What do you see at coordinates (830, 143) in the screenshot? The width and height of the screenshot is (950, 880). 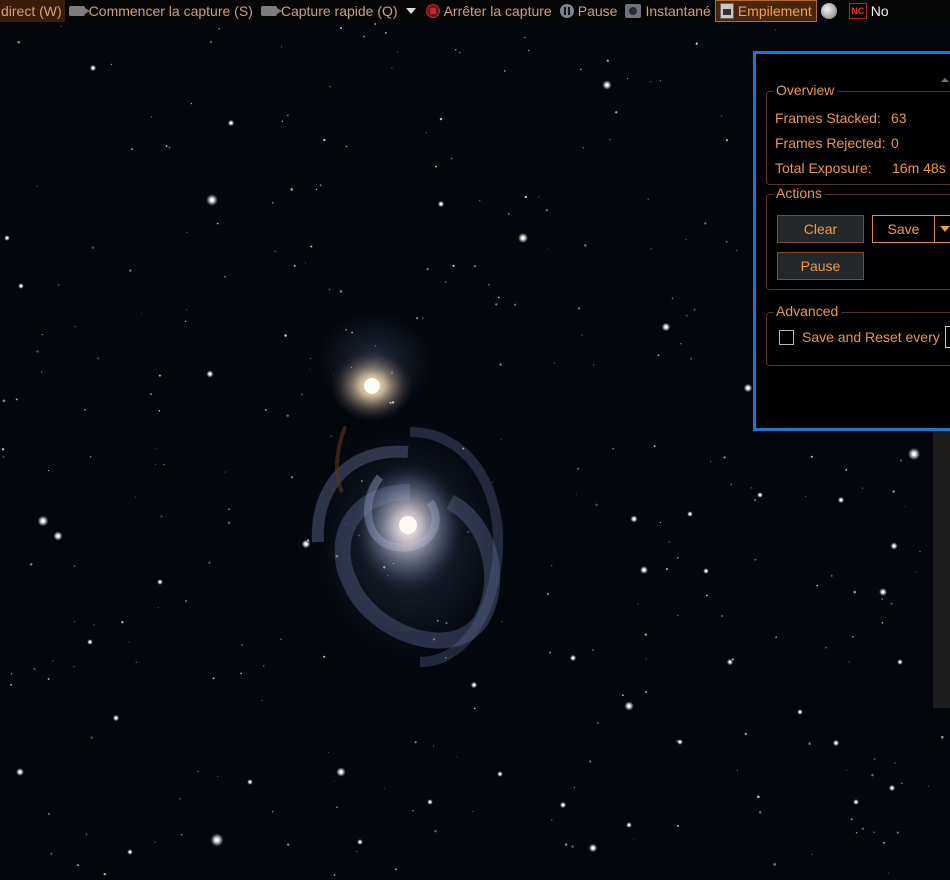 I see `frames-rejected-label: Frames Rejected:` at bounding box center [830, 143].